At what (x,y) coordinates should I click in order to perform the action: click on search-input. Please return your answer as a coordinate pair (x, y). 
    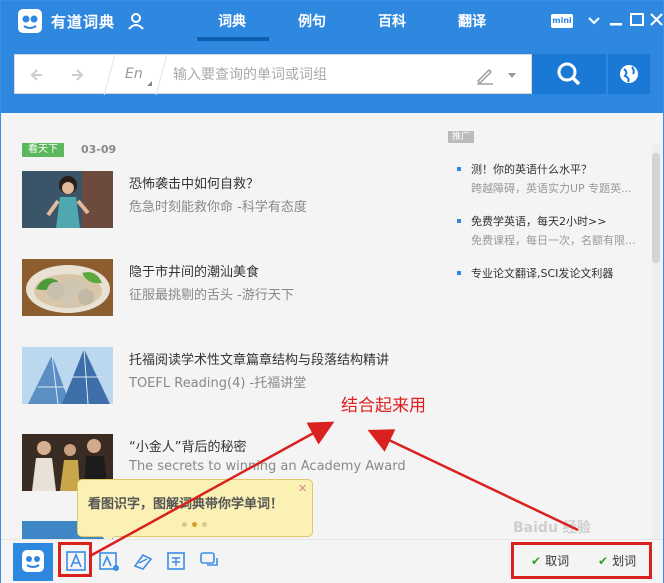
    Looking at the image, I should click on (318, 75).